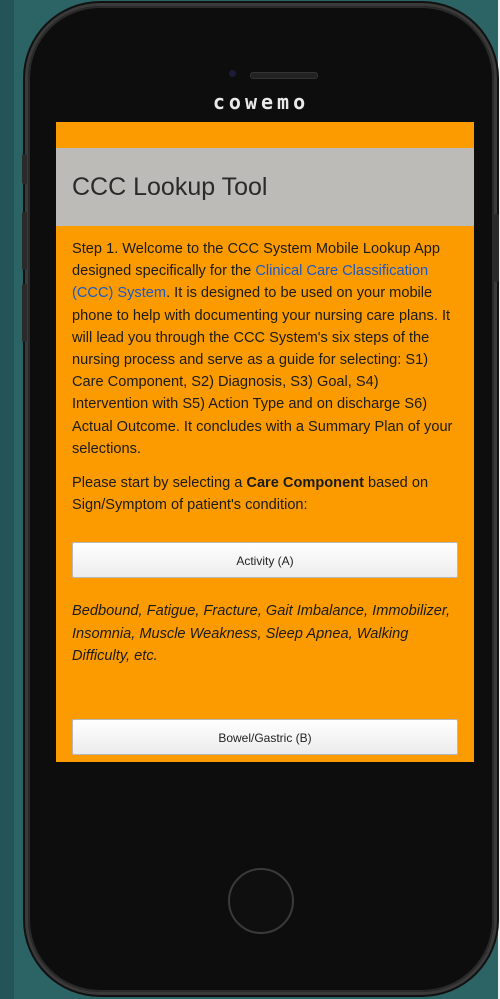 The width and height of the screenshot is (500, 999). I want to click on activity-button: Activity (A), so click(265, 560).